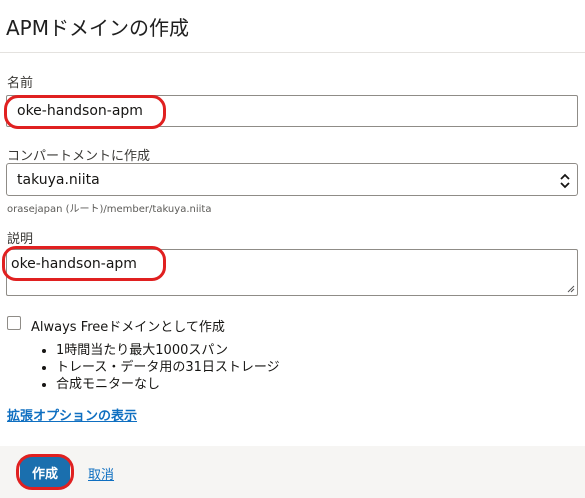 The height and width of the screenshot is (498, 585). What do you see at coordinates (20, 239) in the screenshot?
I see `description-label: 説明` at bounding box center [20, 239].